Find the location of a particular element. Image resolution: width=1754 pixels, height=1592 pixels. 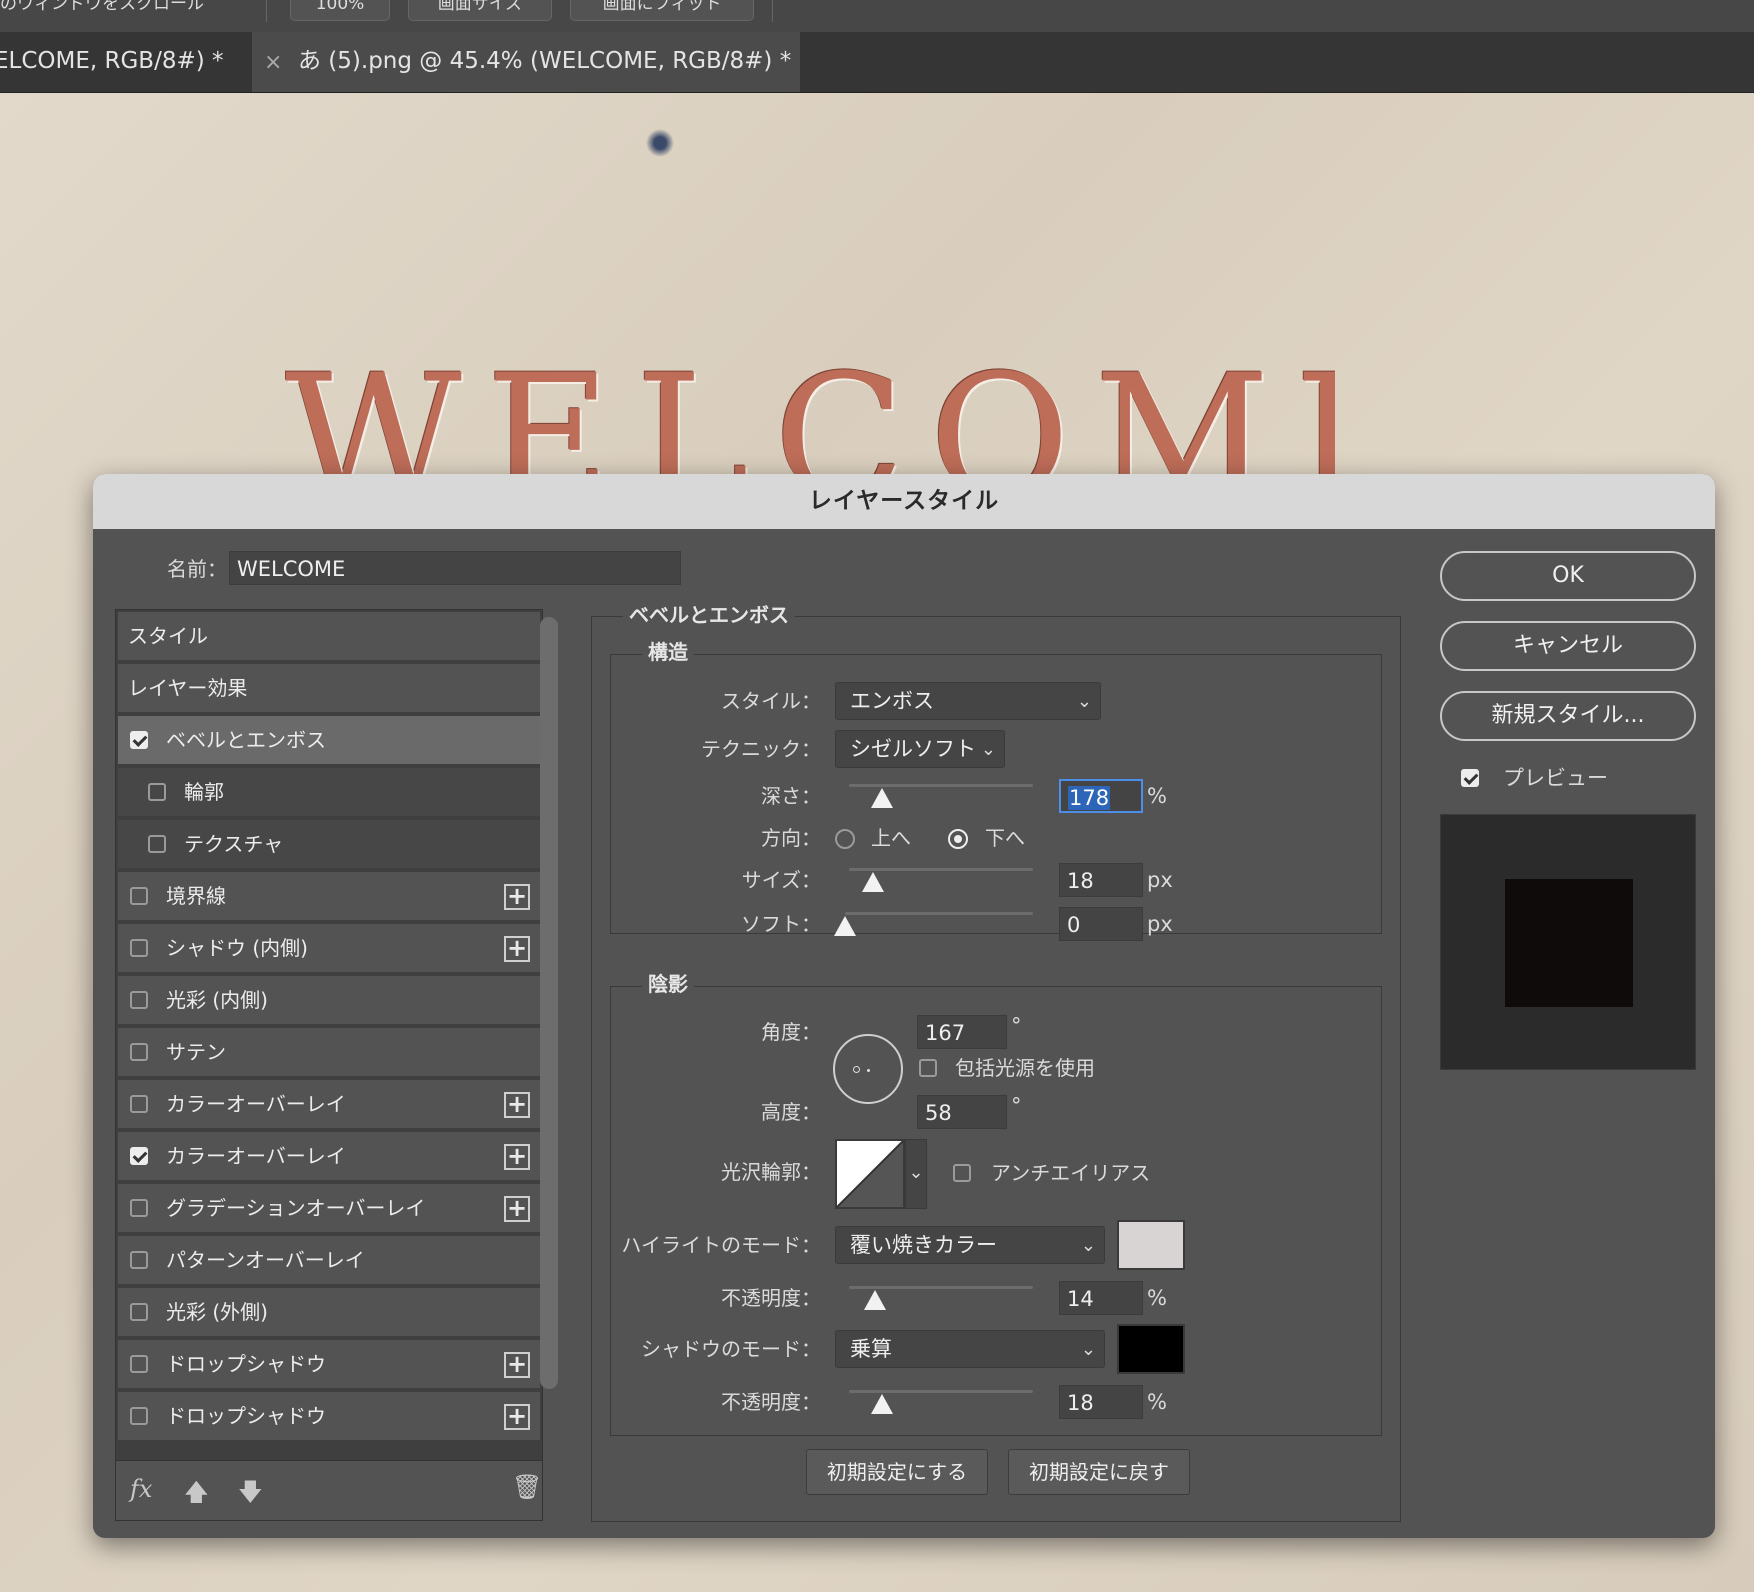

effects-list-scrollbar is located at coordinates (549, 1003).